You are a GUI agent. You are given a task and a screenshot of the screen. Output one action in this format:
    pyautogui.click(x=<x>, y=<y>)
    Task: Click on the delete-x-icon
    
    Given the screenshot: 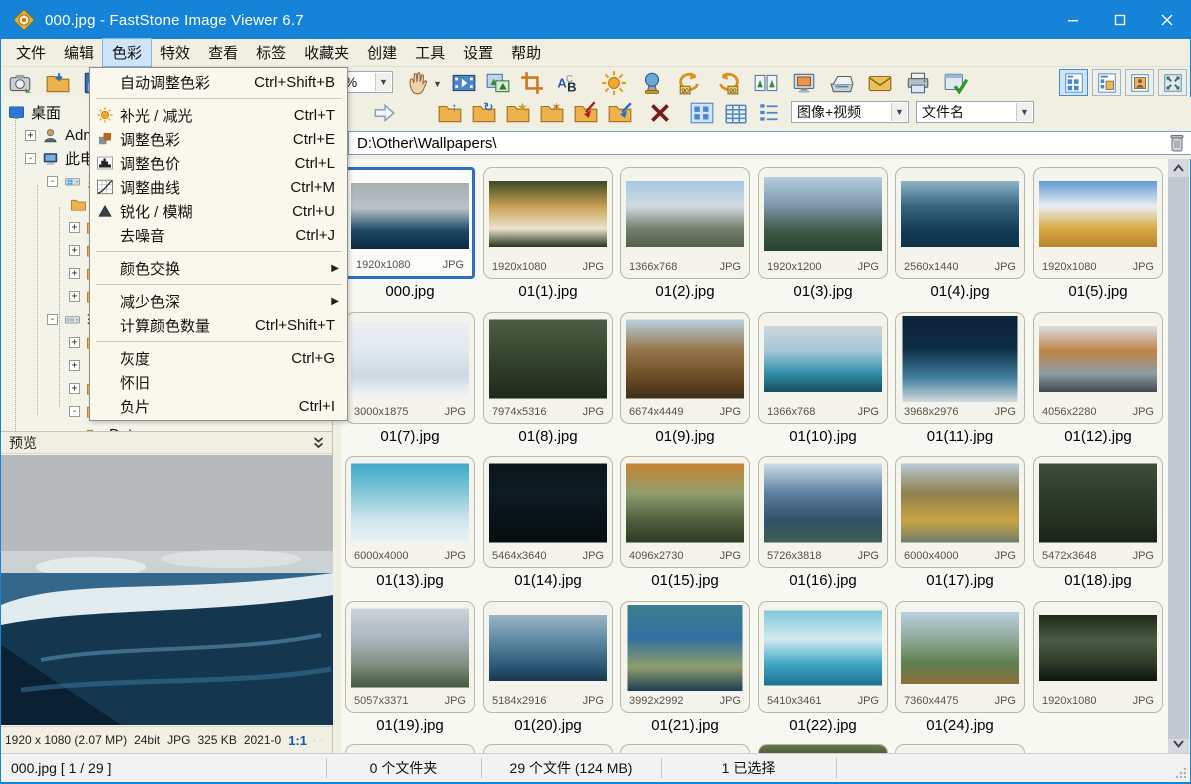 What is the action you would take?
    pyautogui.click(x=660, y=113)
    